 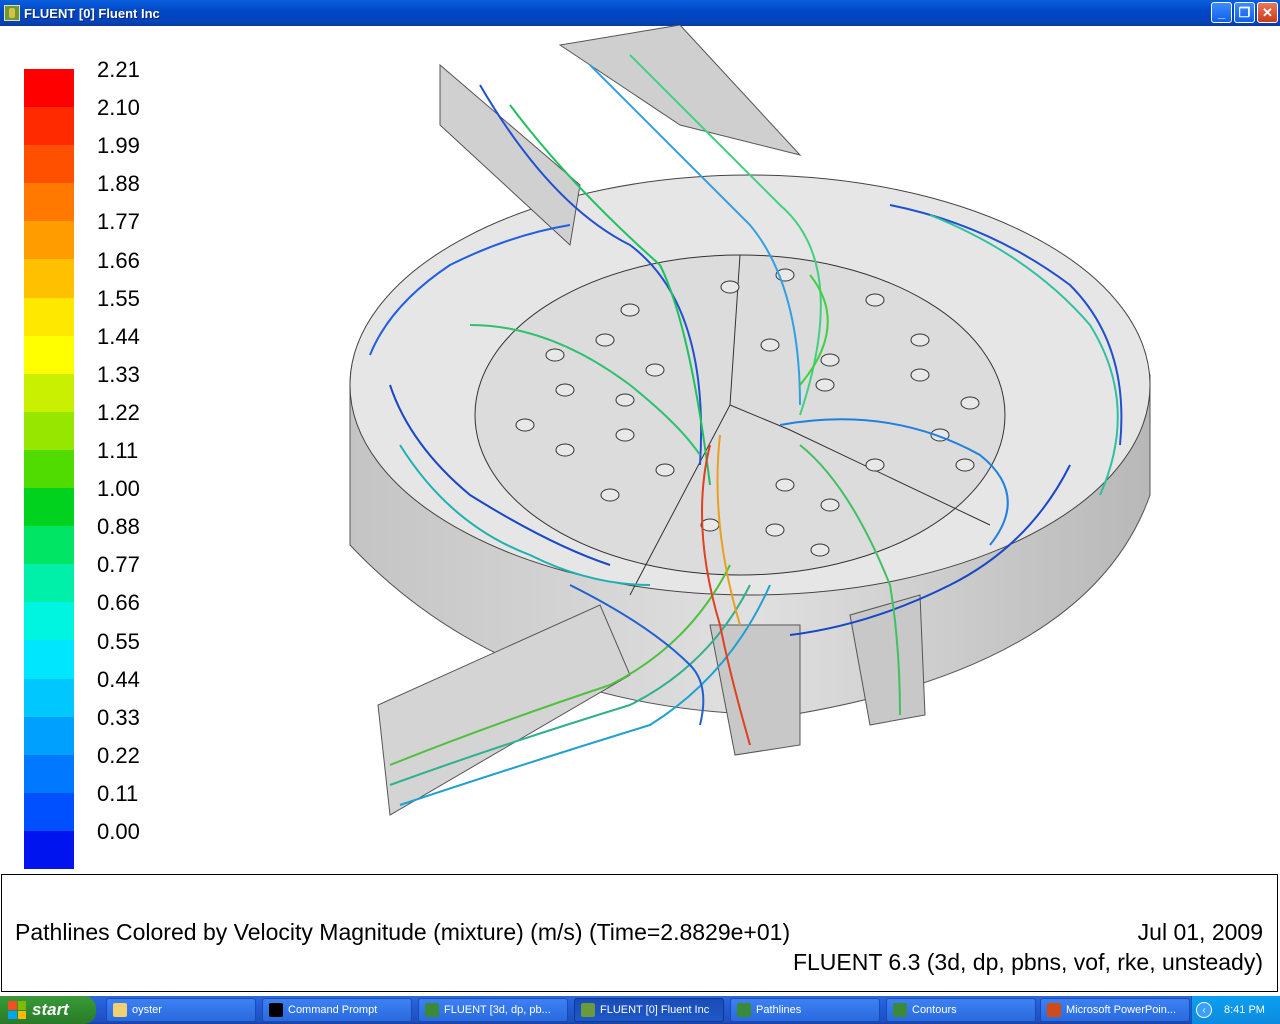 I want to click on taskbar-task-label: Contours, so click(x=934, y=1010).